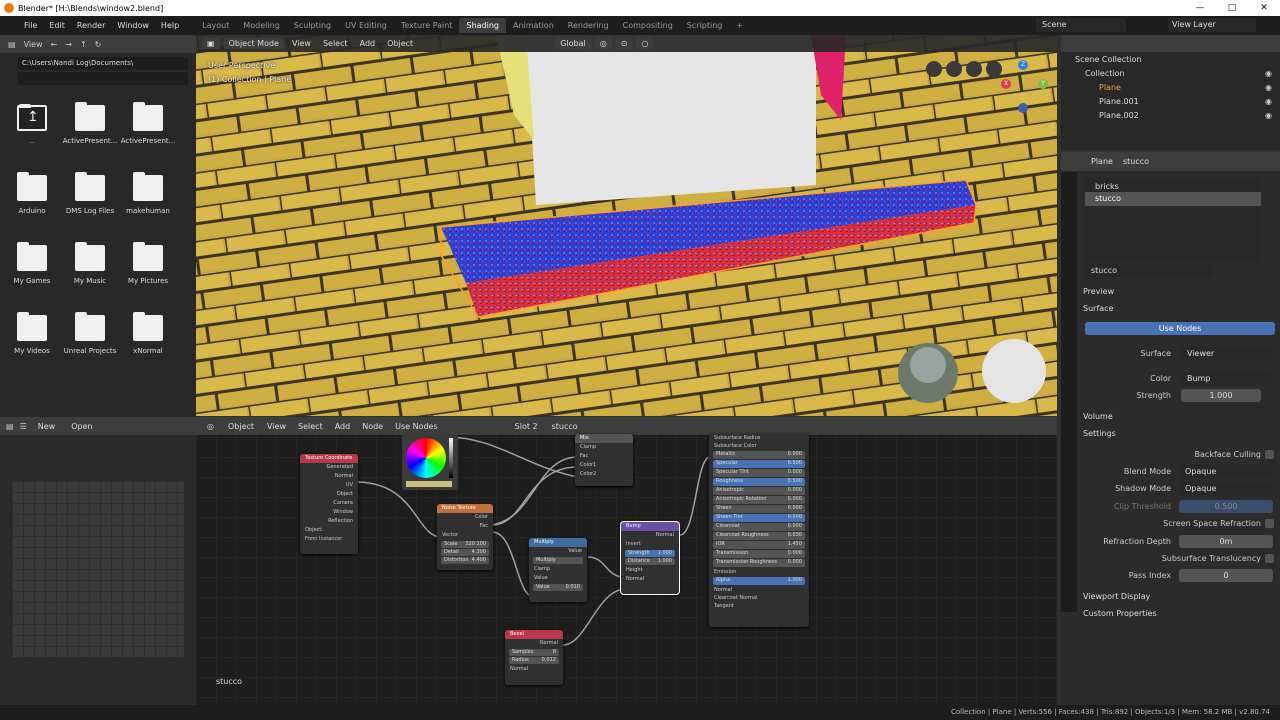  What do you see at coordinates (211, 43) in the screenshot?
I see `editor-type-icon: ▣` at bounding box center [211, 43].